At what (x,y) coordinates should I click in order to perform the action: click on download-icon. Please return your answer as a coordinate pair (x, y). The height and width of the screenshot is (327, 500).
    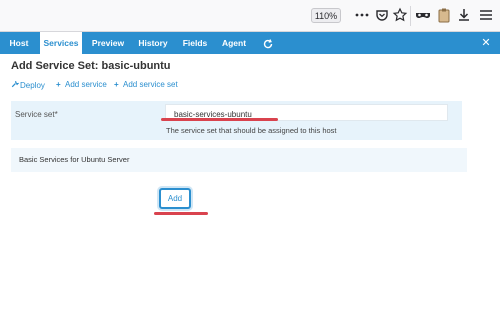
    Looking at the image, I should click on (464, 15).